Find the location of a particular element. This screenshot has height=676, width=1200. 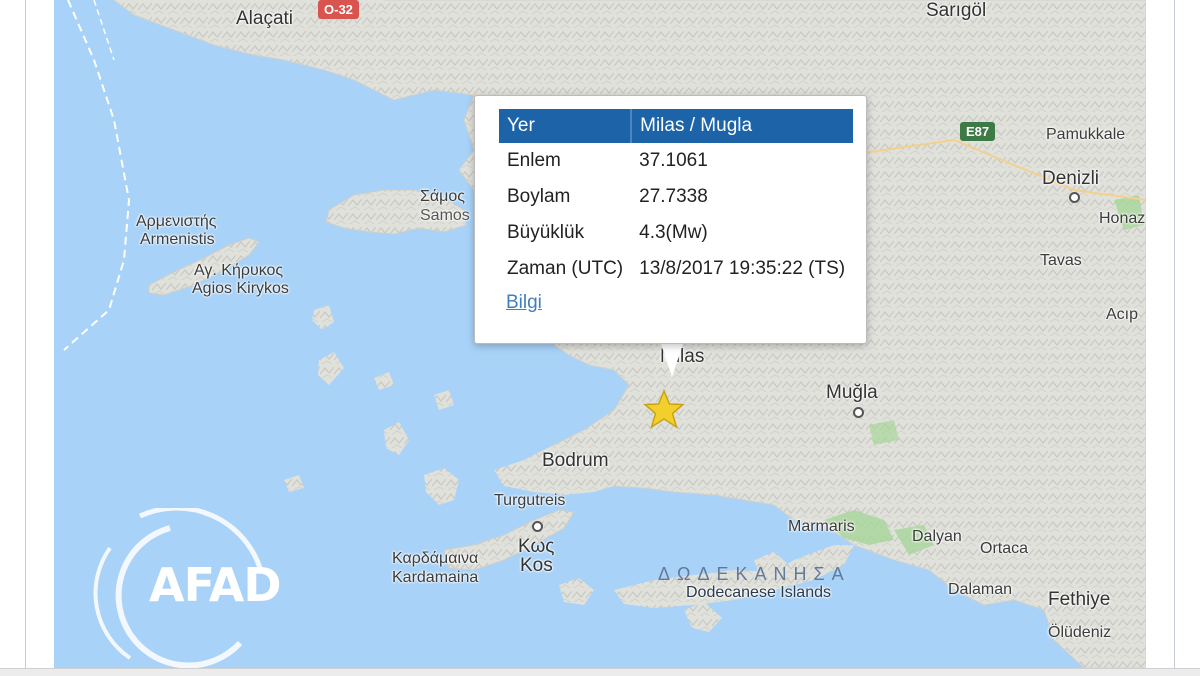

row-value-latitude: 37.1061 is located at coordinates (673, 160).